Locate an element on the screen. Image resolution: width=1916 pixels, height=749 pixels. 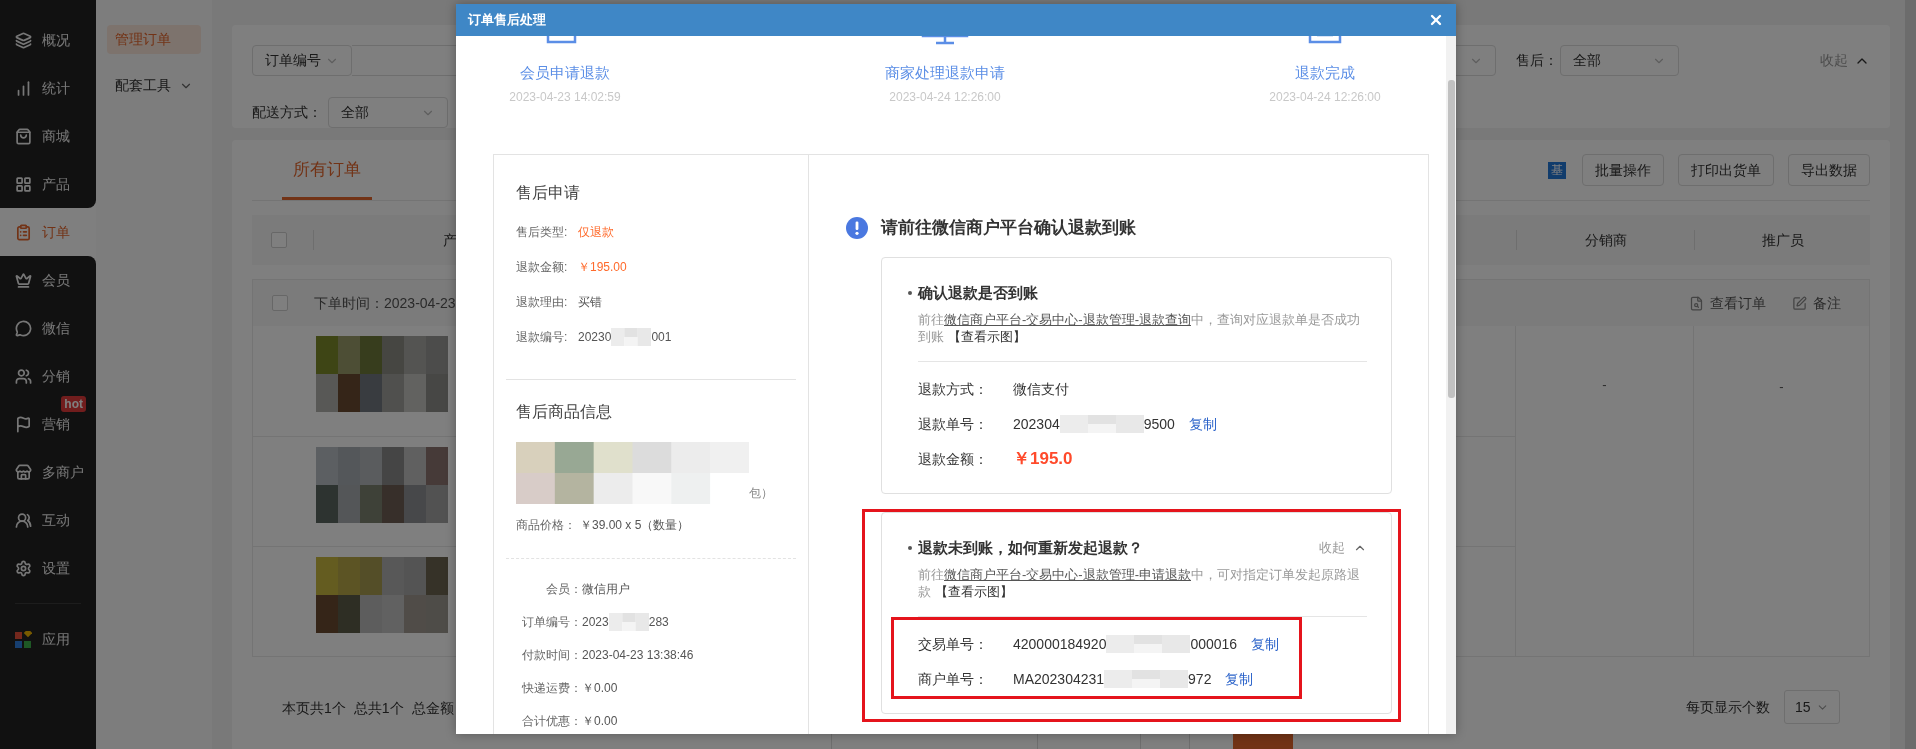
flag-icon is located at coordinates (23, 424).